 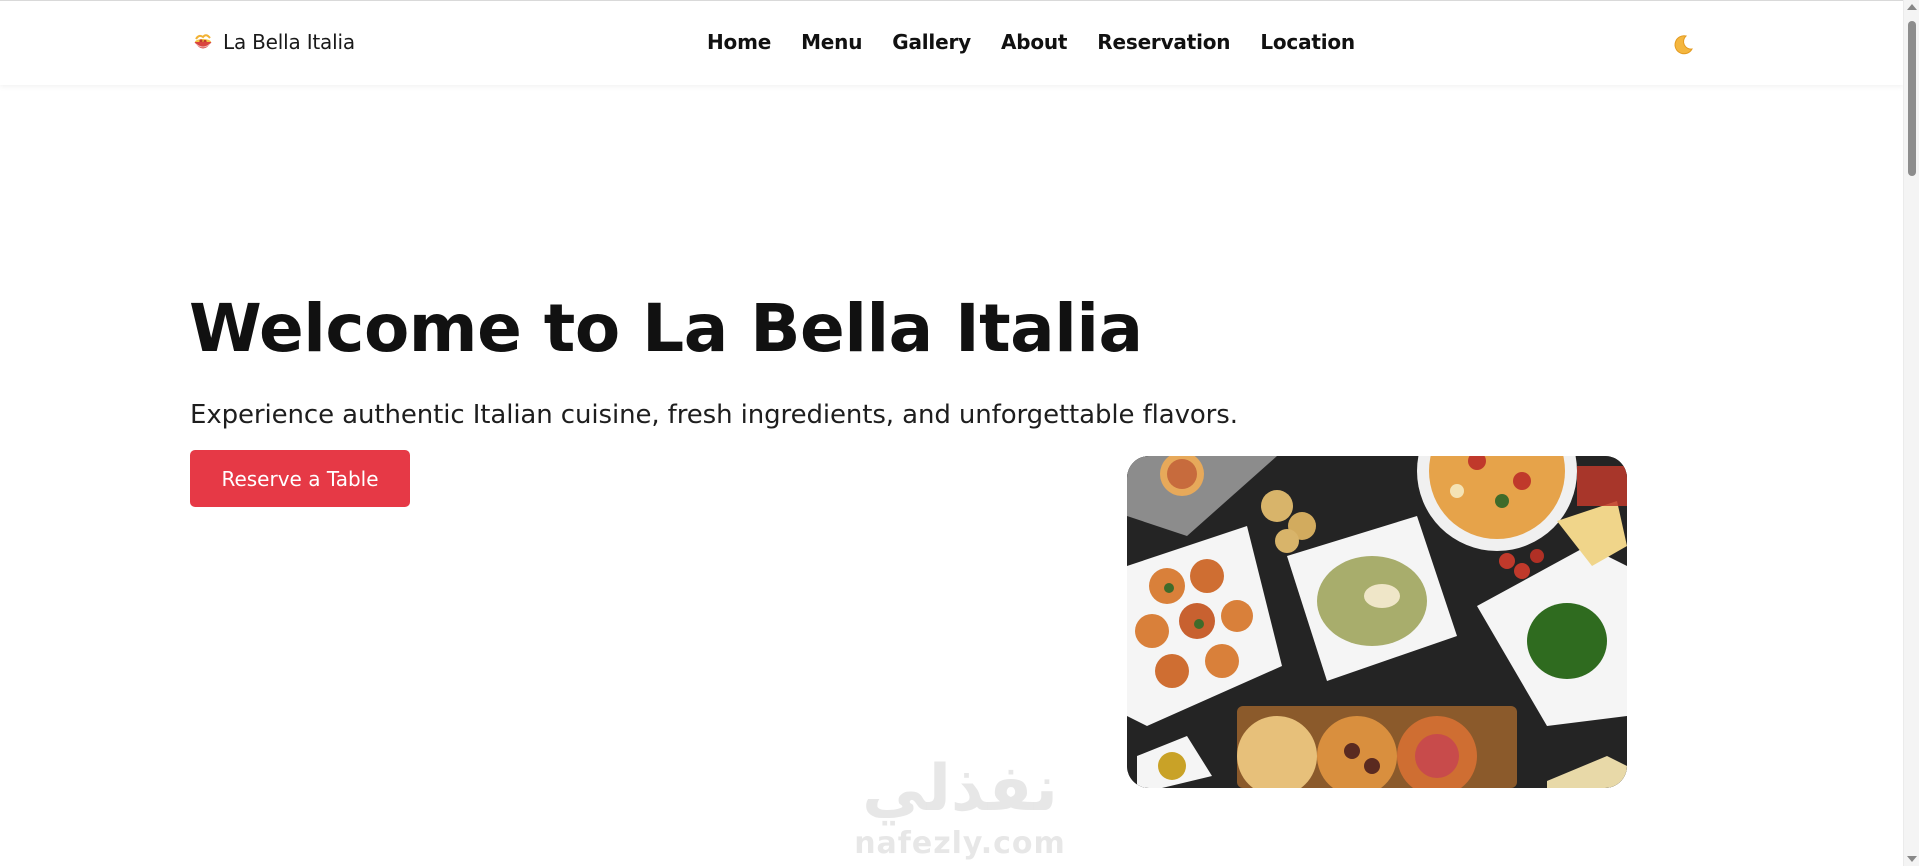 I want to click on nav-link-about: About, so click(x=1034, y=42).